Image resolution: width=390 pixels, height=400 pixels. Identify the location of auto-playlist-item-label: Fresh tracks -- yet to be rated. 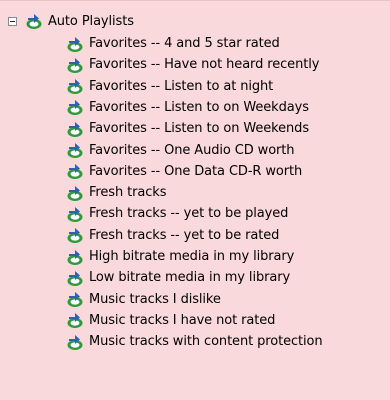
(184, 235).